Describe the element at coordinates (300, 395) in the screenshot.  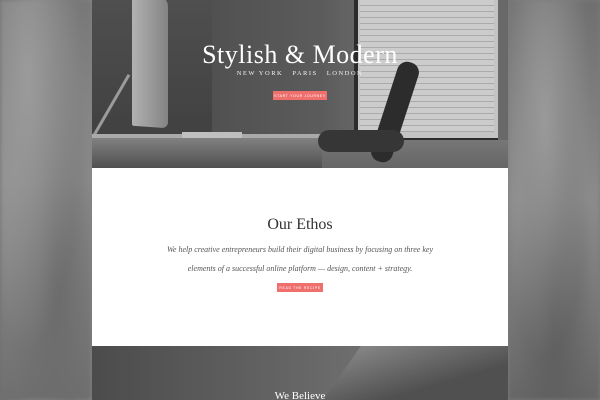
I see `believe-title: We Believe` at that location.